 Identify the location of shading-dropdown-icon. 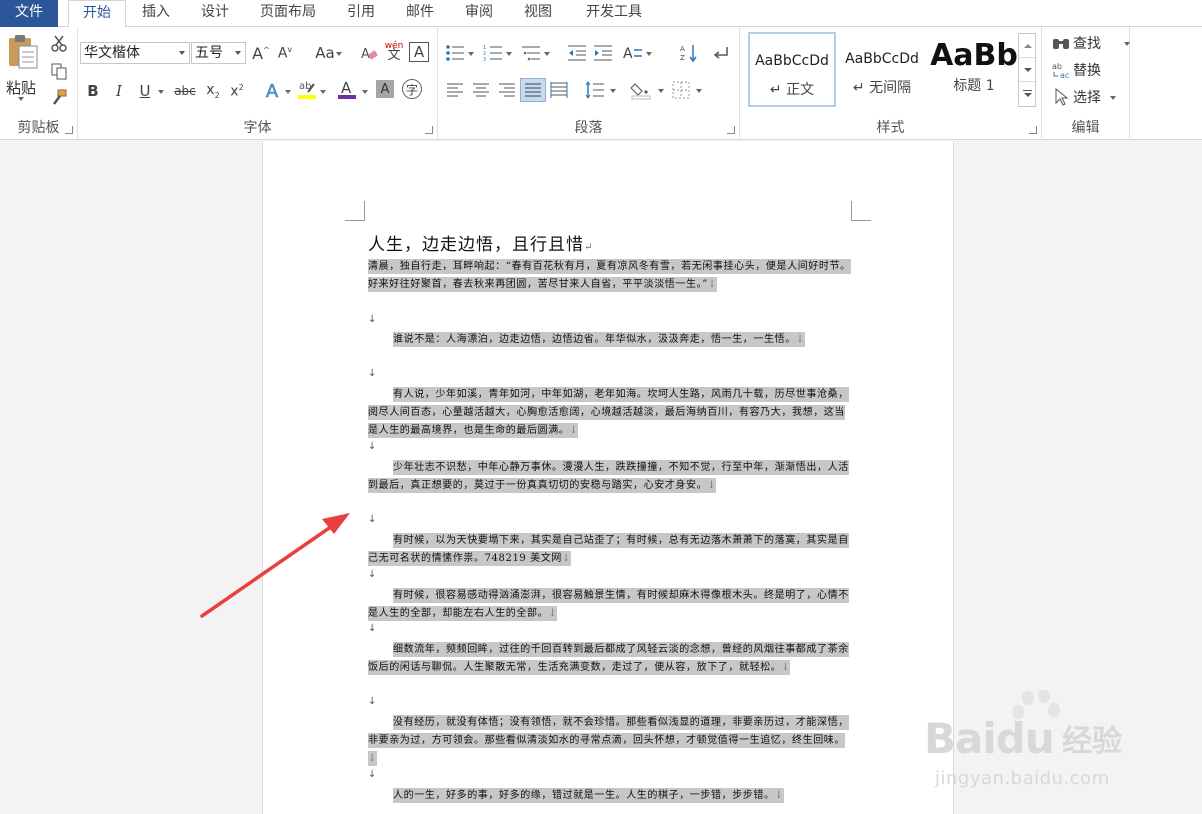
(661, 91).